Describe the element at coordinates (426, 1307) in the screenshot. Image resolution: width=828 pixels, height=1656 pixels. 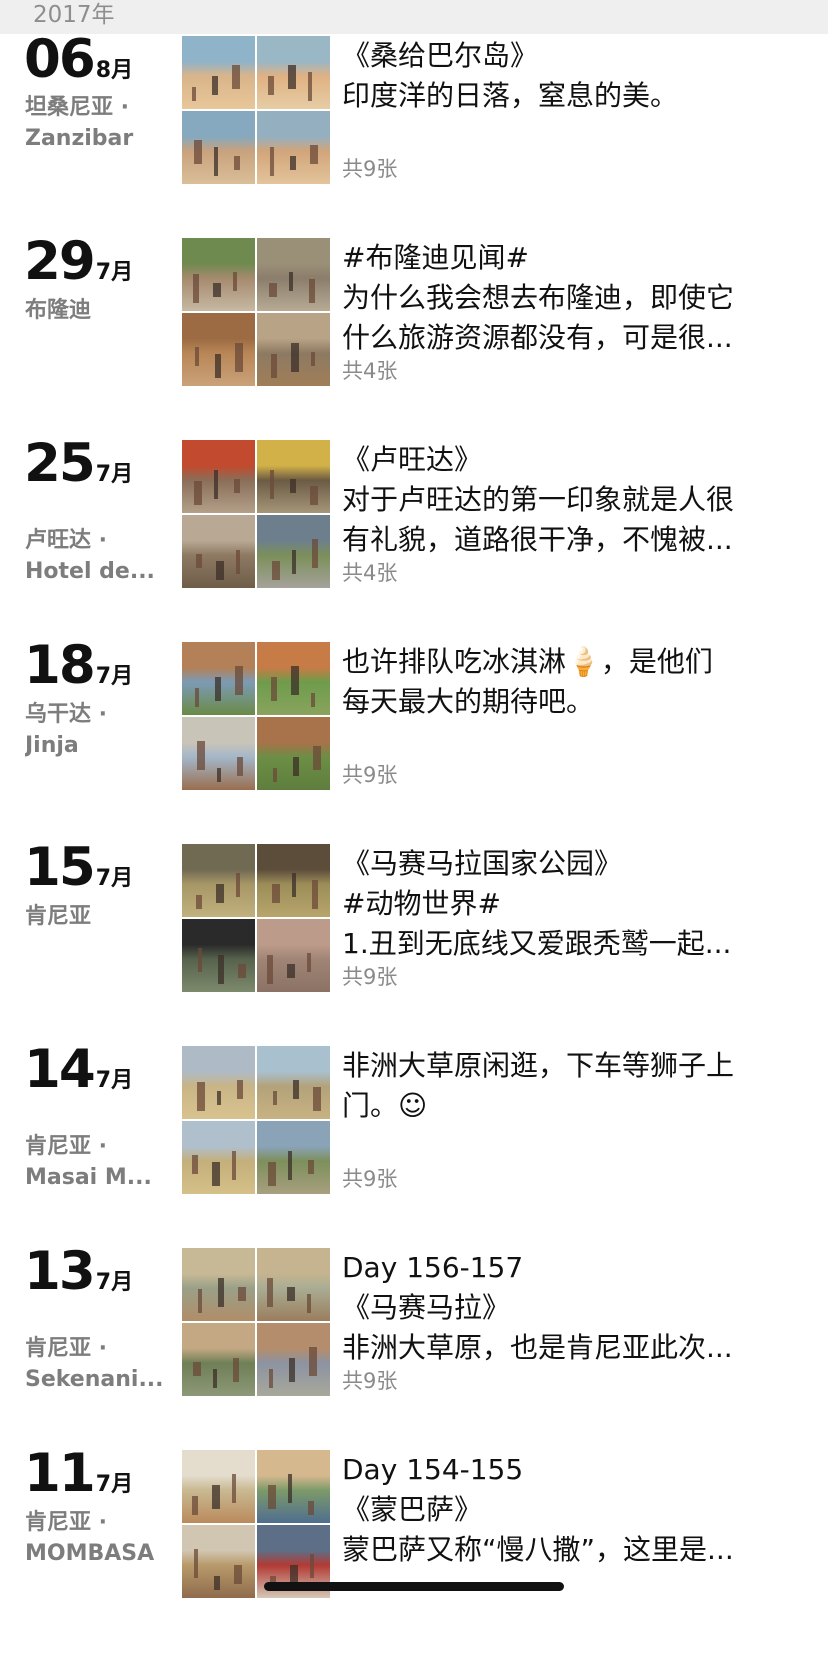
I see `caption-line: 《马赛马拉》` at that location.